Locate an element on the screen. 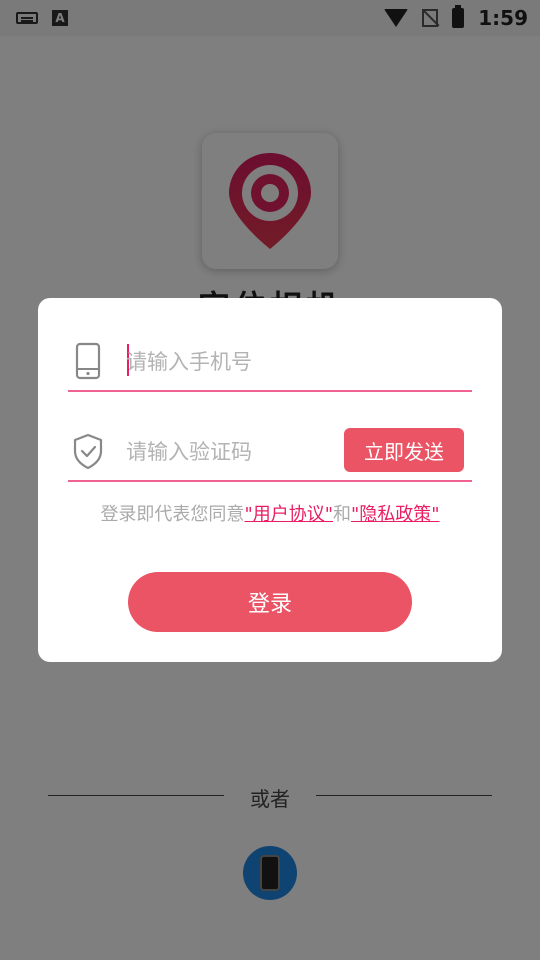 This screenshot has width=540, height=960. shield-check-icon is located at coordinates (88, 451).